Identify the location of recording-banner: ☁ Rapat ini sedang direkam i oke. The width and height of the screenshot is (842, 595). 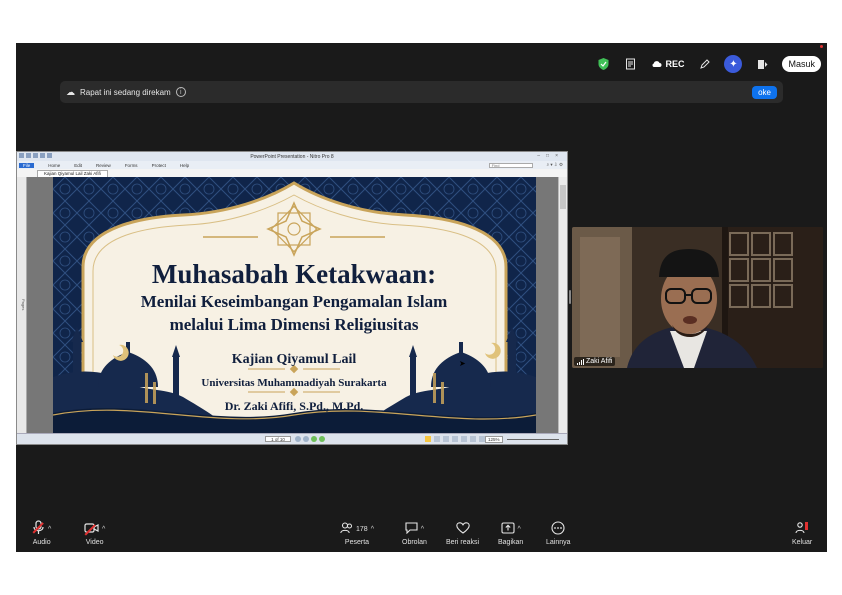
(421, 92).